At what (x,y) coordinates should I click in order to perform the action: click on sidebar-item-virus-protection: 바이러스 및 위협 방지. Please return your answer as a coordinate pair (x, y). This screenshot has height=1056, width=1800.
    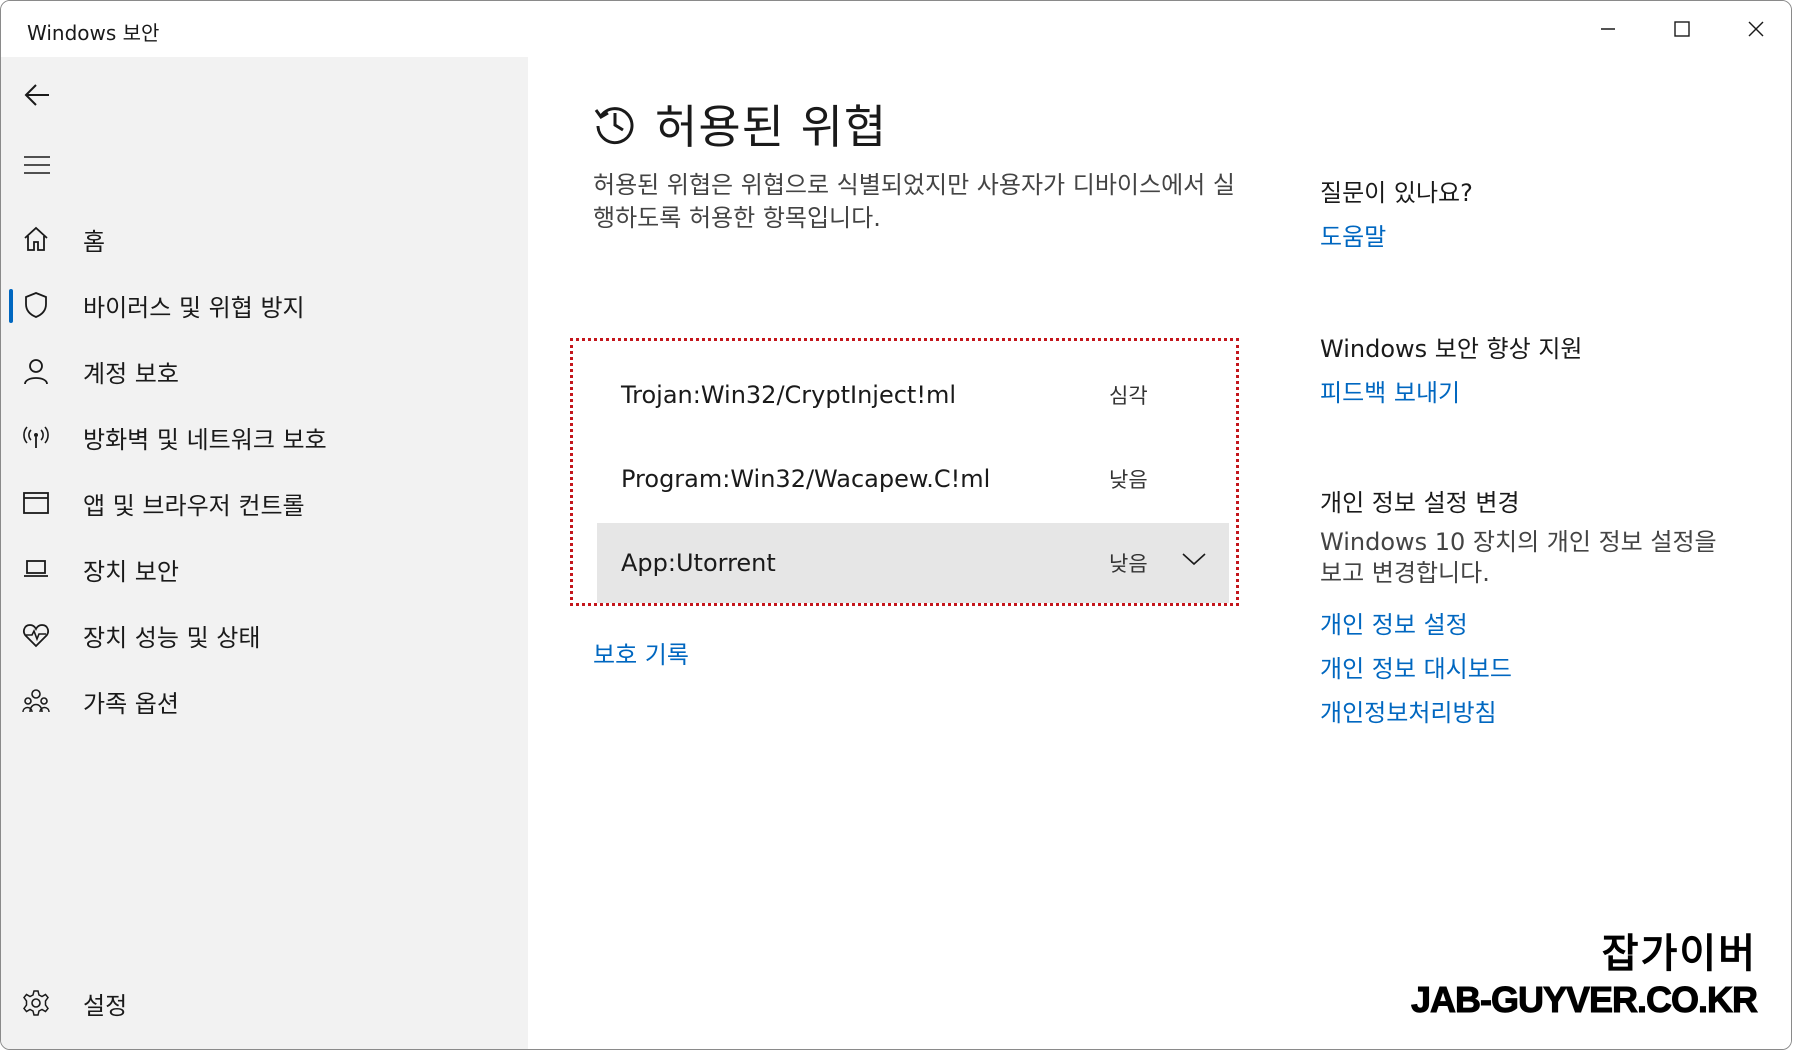
    Looking at the image, I should click on (264, 305).